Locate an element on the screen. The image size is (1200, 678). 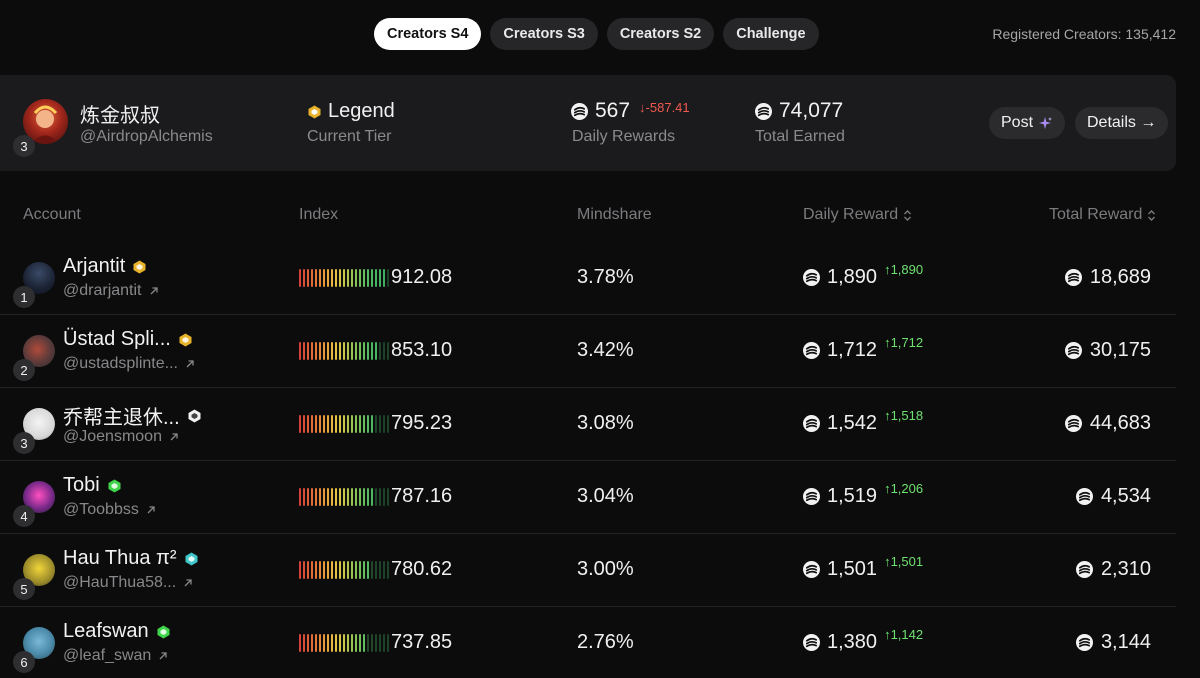
creator-handle: @Joensmoon is located at coordinates (121, 437).